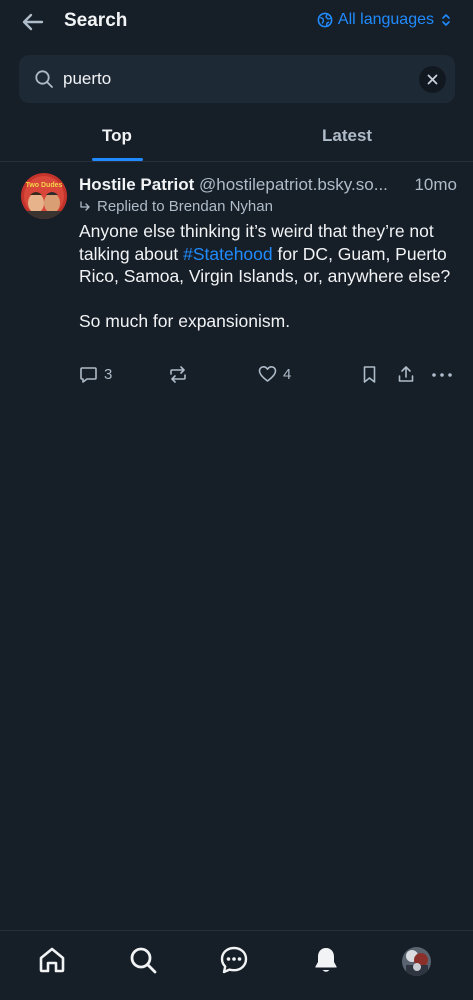 The image size is (473, 1000). What do you see at coordinates (117, 136) in the screenshot?
I see `tab-top: Top` at bounding box center [117, 136].